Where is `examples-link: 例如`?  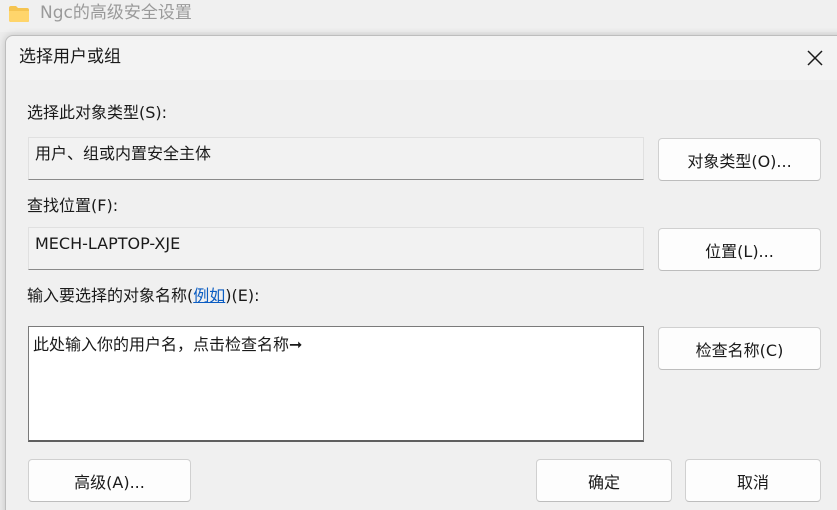 examples-link: 例如 is located at coordinates (209, 295).